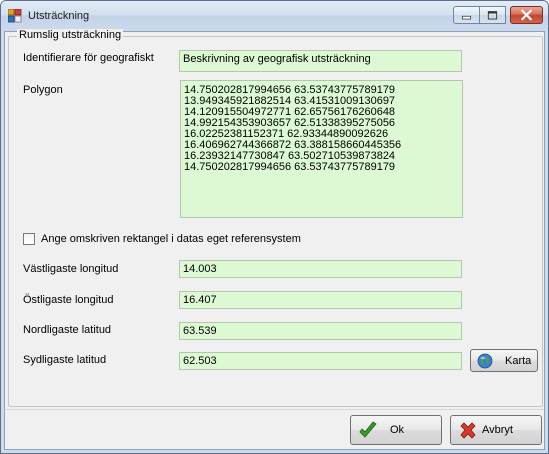 The width and height of the screenshot is (549, 454). Describe the element at coordinates (468, 430) in the screenshot. I see `x-mark-icon` at that location.